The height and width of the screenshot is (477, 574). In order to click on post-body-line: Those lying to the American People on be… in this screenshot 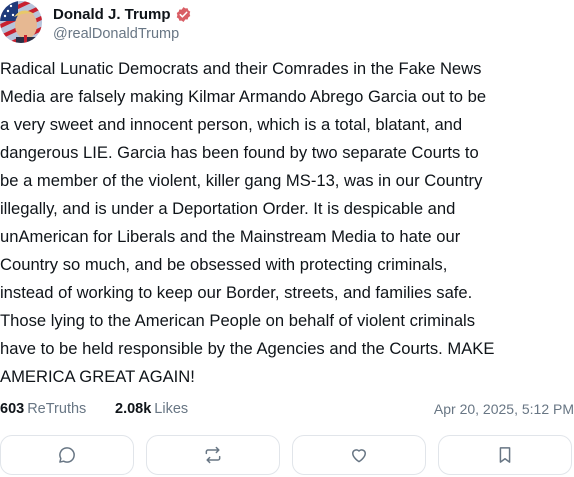, I will do `click(238, 320)`.